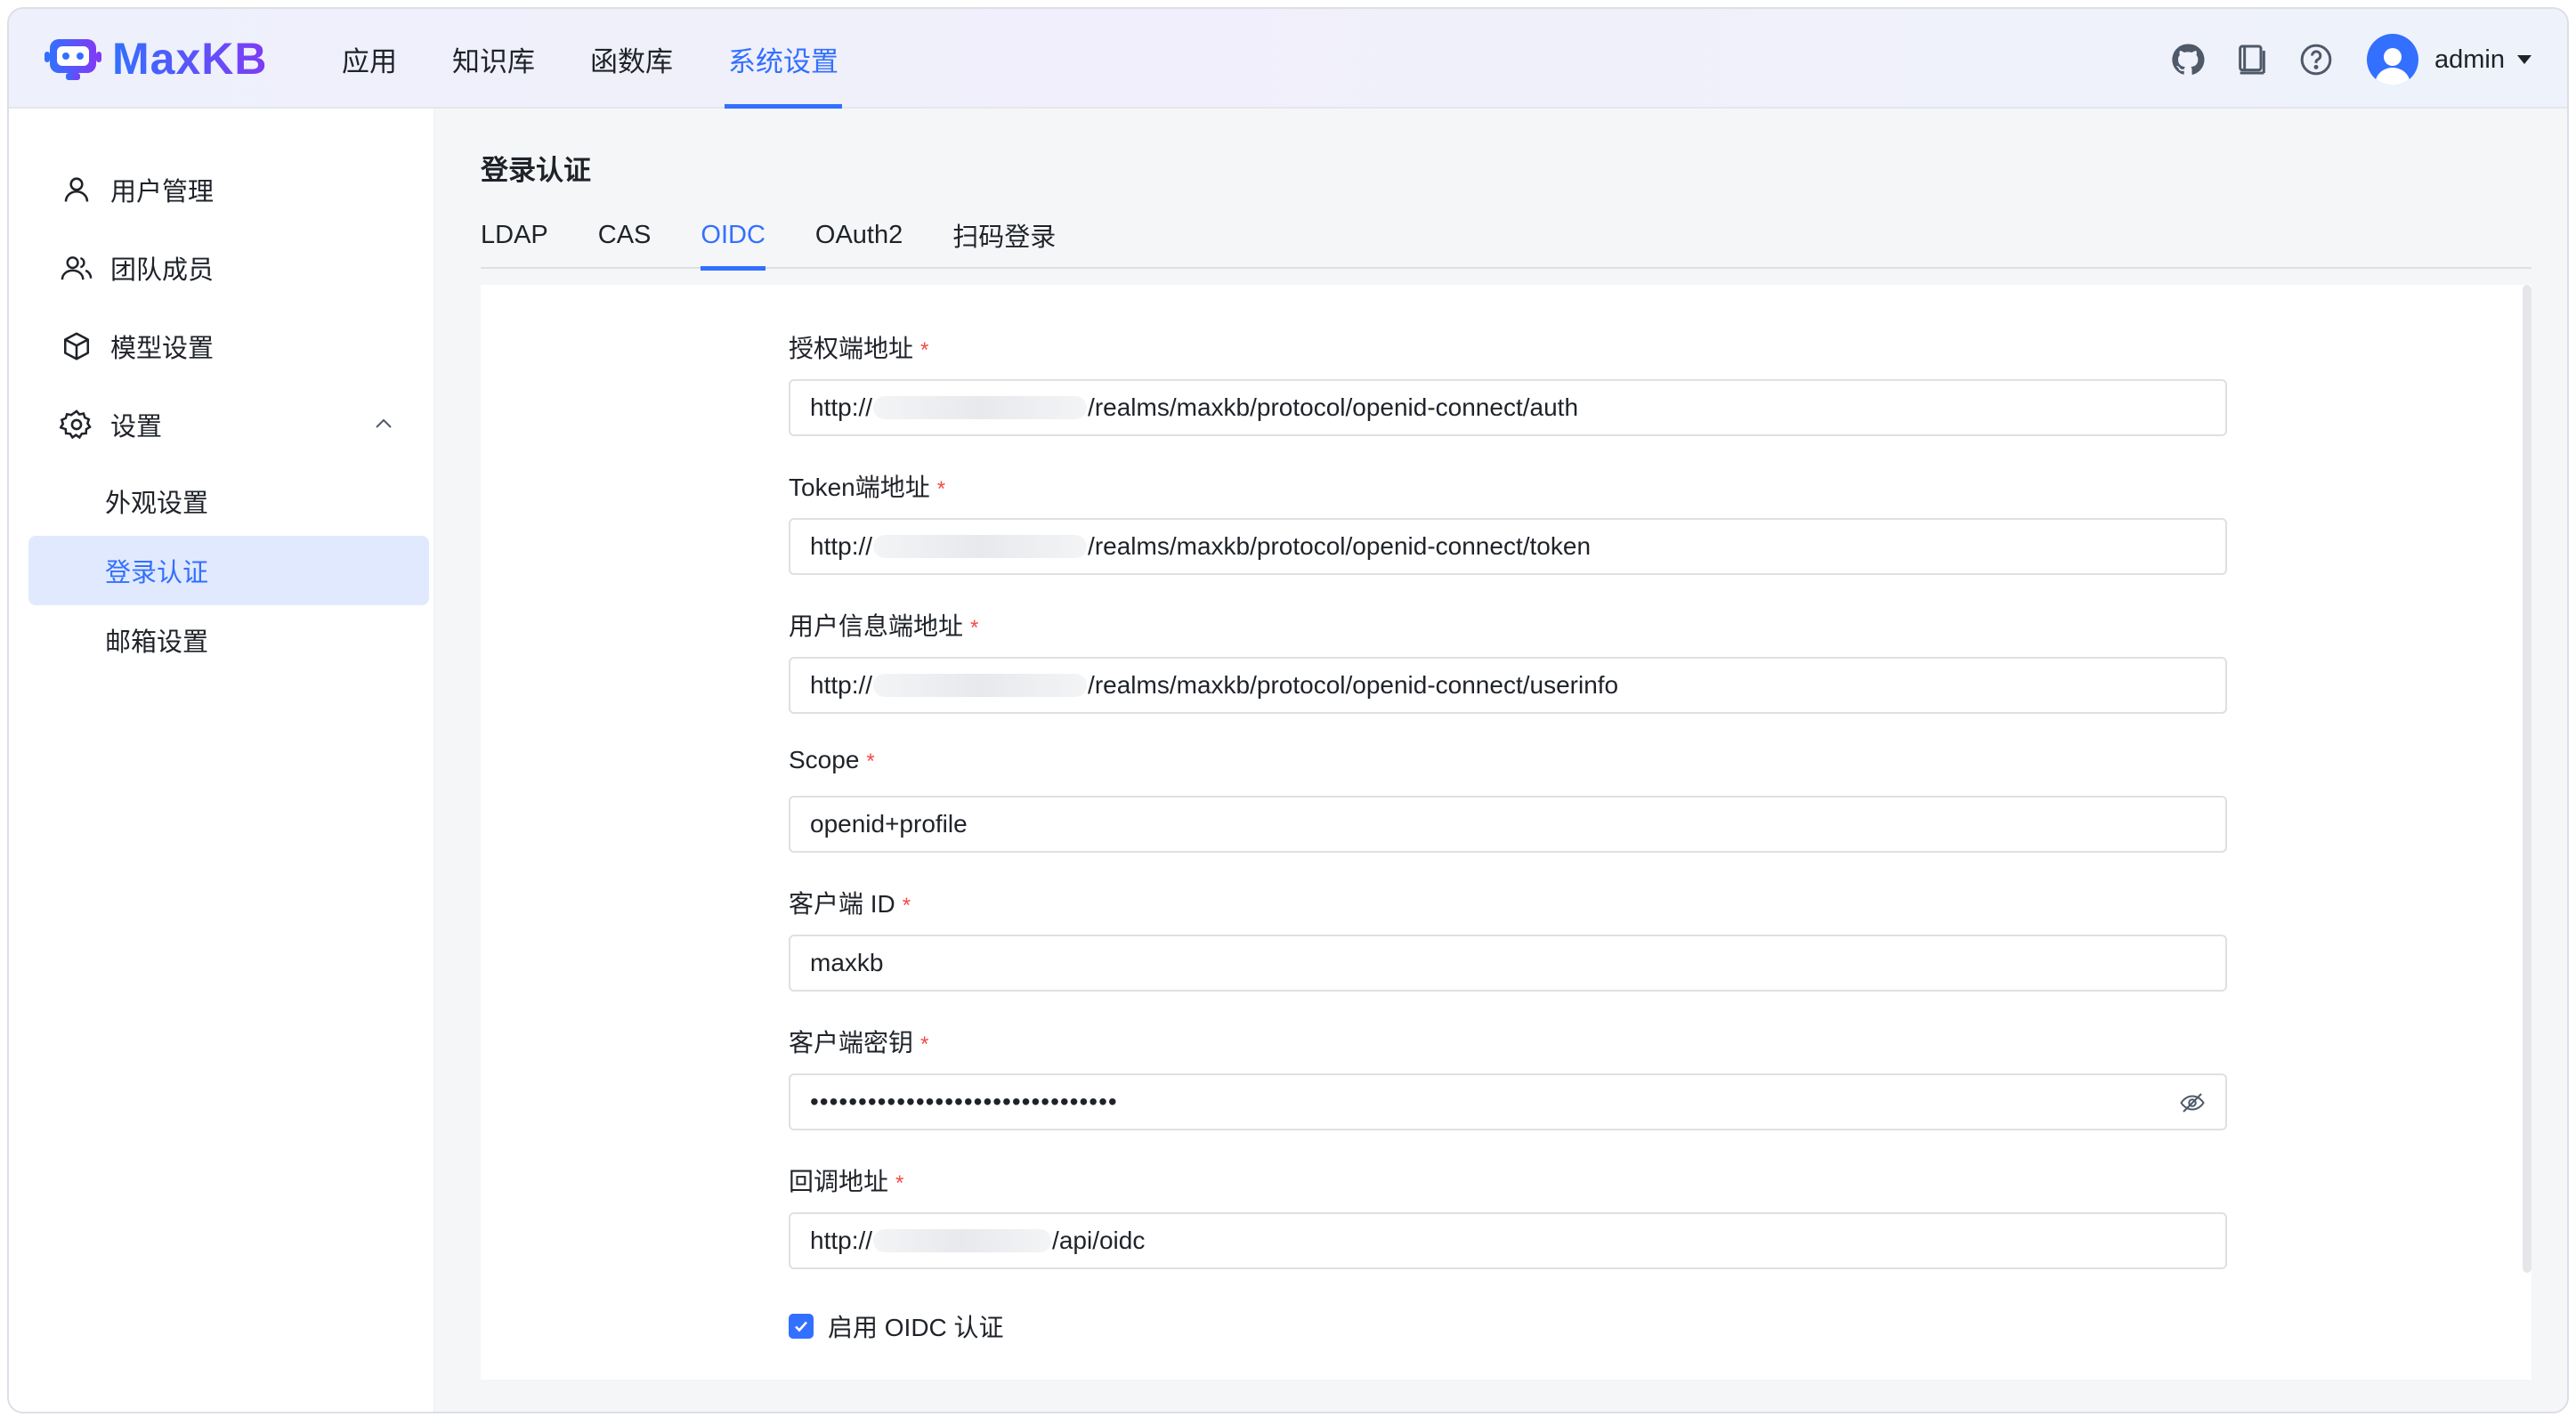 The width and height of the screenshot is (2576, 1417). Describe the element at coordinates (163, 270) in the screenshot. I see `sidebar-item-label: 团队成员` at that location.